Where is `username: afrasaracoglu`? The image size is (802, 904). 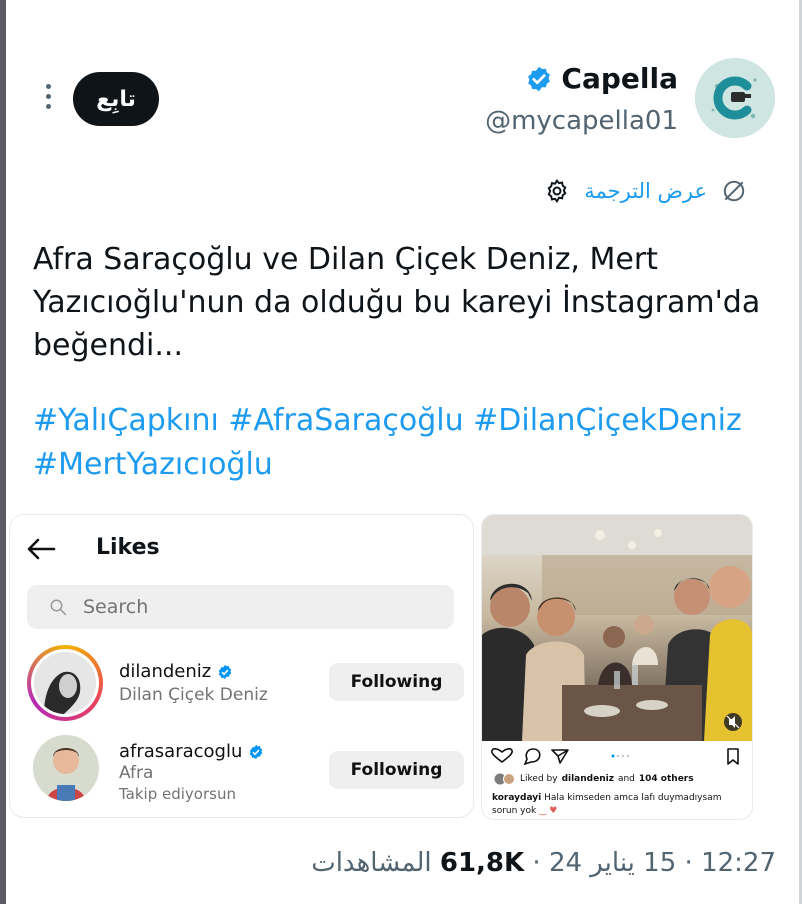 username: afrasaracoglu is located at coordinates (191, 751).